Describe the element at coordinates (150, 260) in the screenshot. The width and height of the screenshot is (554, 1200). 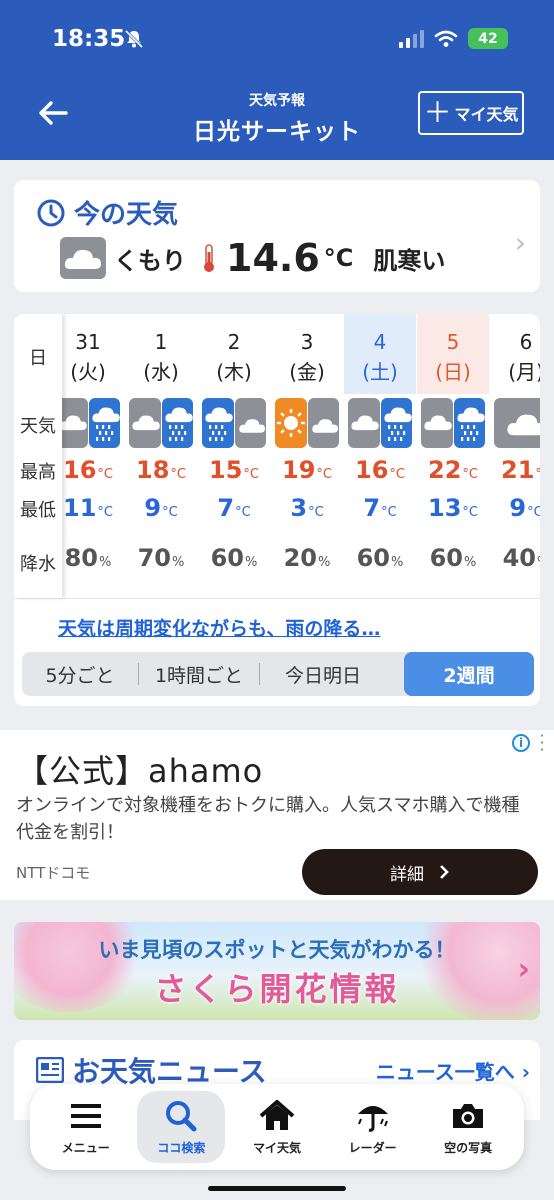
I see `current-condition: くもり` at that location.